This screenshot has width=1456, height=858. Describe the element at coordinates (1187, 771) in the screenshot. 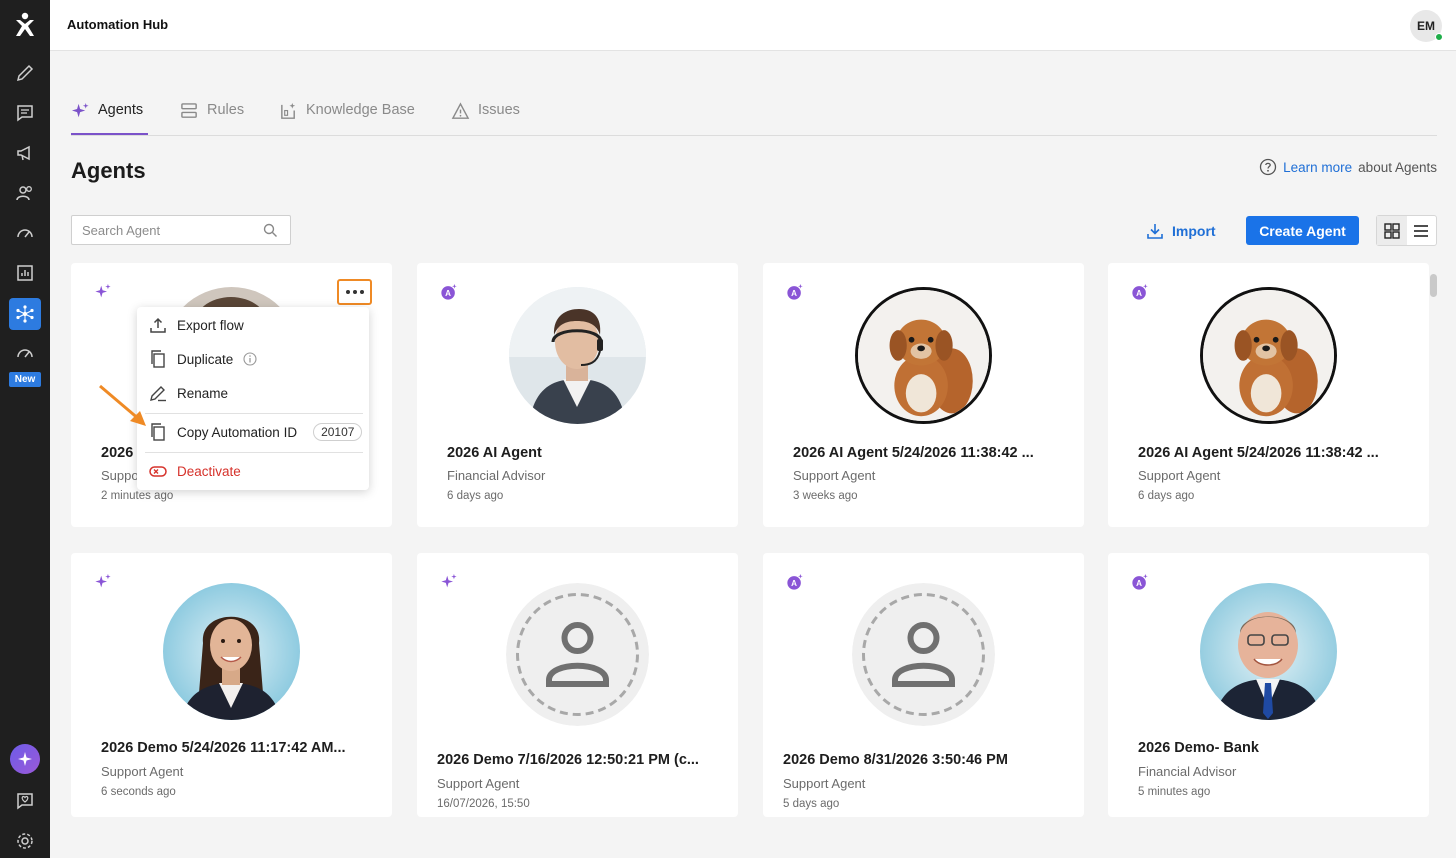

I see `agent-role: Financial Advisor` at that location.